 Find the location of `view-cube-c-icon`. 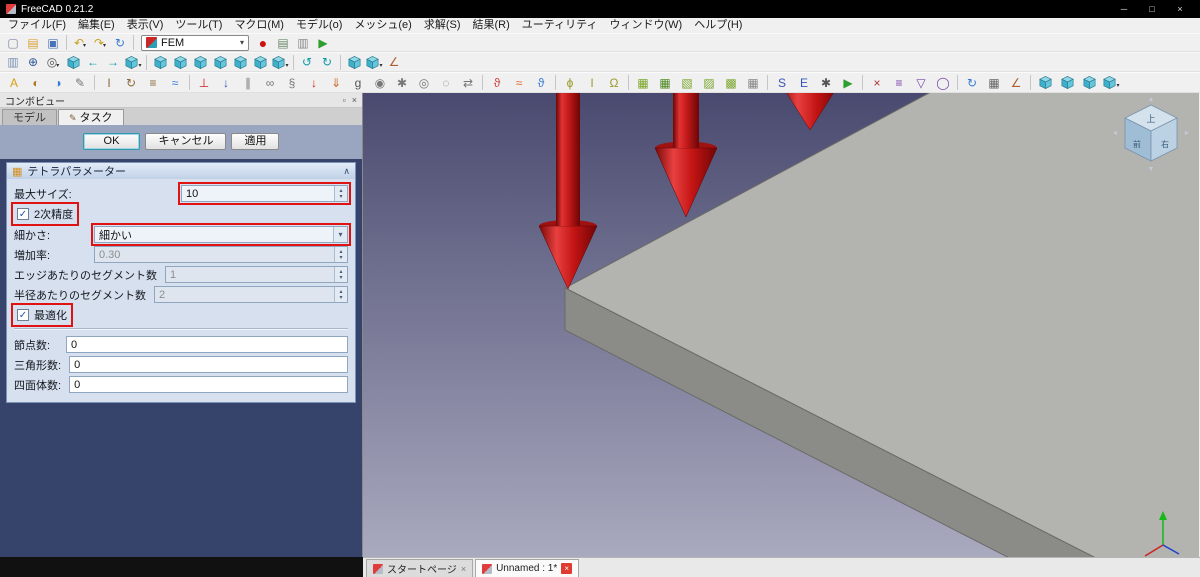

view-cube-c-icon is located at coordinates (1089, 82).